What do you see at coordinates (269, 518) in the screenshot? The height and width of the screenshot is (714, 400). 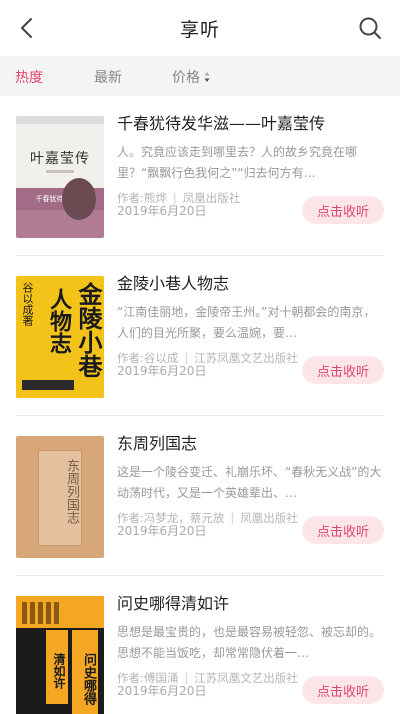 I see `book-publisher: 凤凰出版社` at bounding box center [269, 518].